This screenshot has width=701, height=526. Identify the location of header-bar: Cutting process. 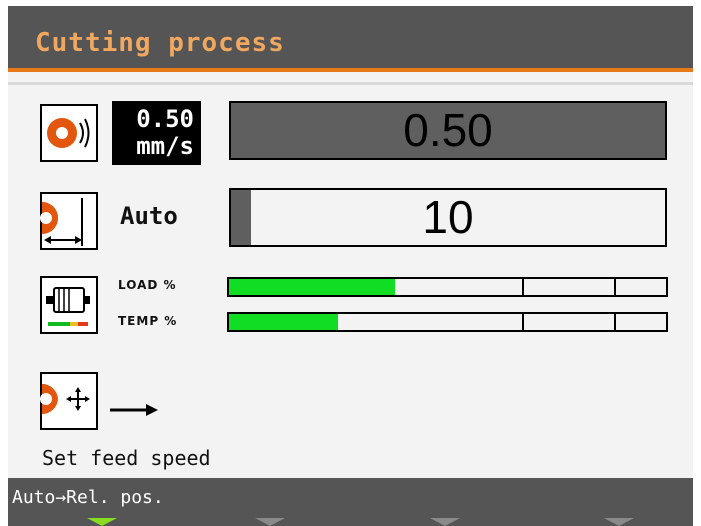
(350, 37).